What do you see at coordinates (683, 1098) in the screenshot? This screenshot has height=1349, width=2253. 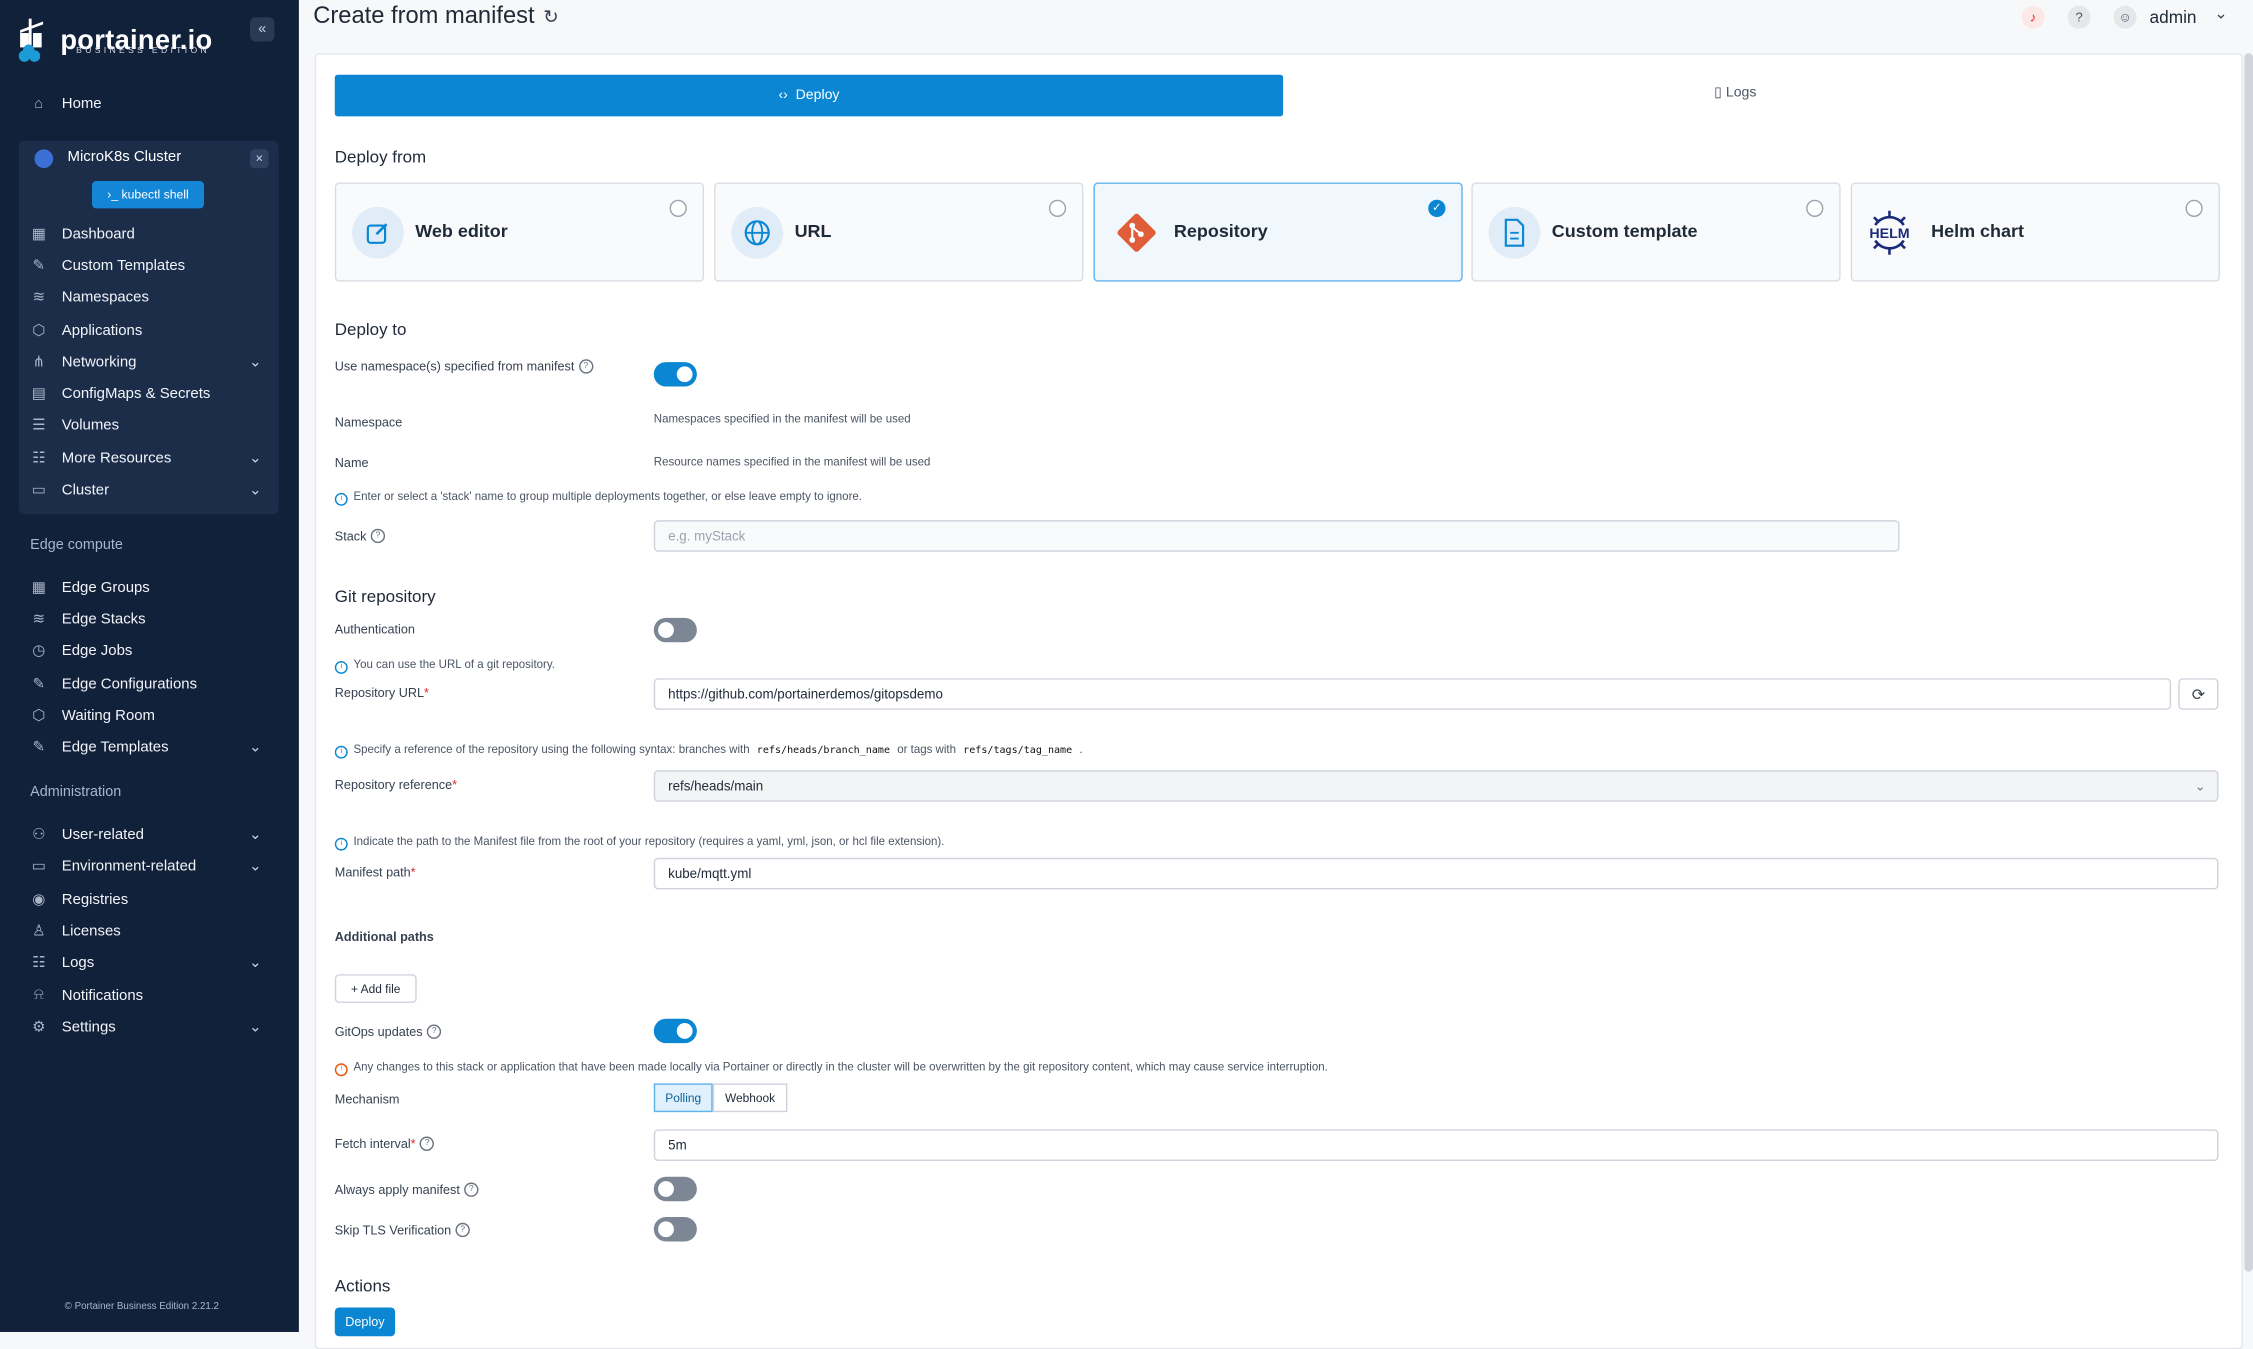 I see `mechanism-polling: Polling` at bounding box center [683, 1098].